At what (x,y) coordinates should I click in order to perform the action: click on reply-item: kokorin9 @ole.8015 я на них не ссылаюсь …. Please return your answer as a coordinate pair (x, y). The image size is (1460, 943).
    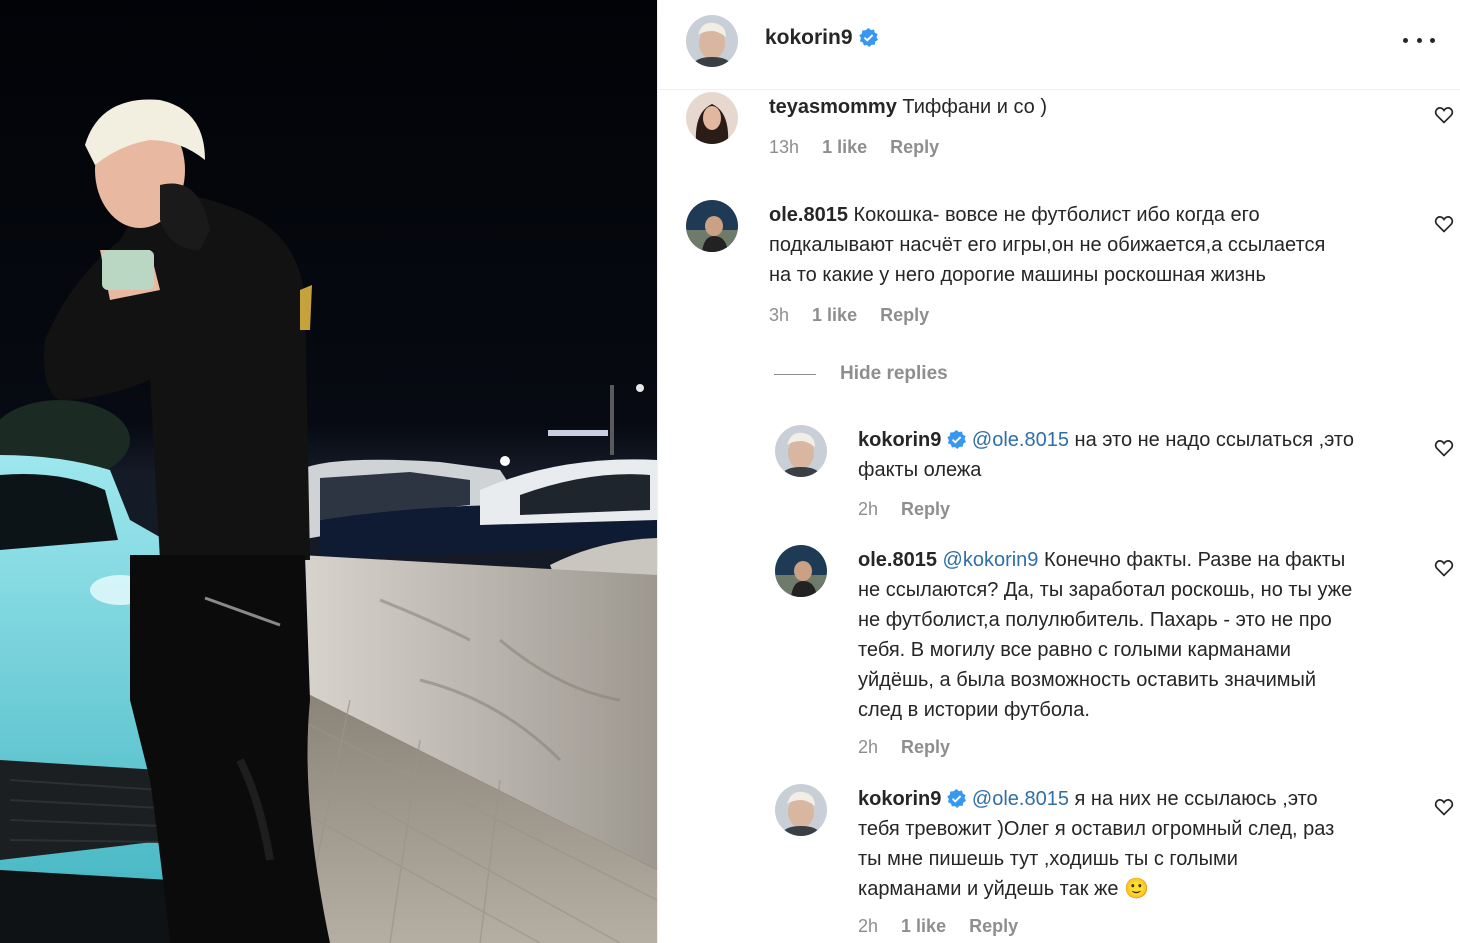
    Looking at the image, I should click on (1117, 863).